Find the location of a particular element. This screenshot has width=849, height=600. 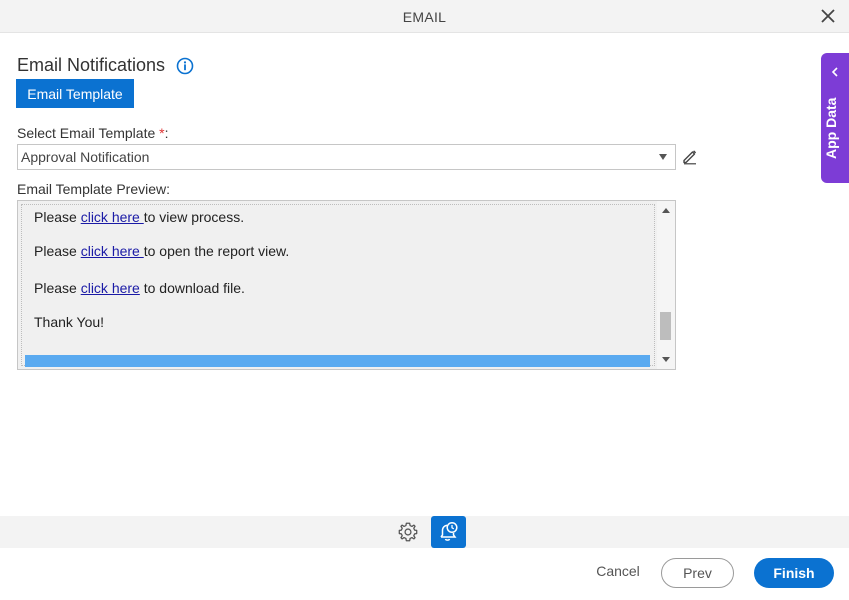

gear-icon is located at coordinates (408, 532).